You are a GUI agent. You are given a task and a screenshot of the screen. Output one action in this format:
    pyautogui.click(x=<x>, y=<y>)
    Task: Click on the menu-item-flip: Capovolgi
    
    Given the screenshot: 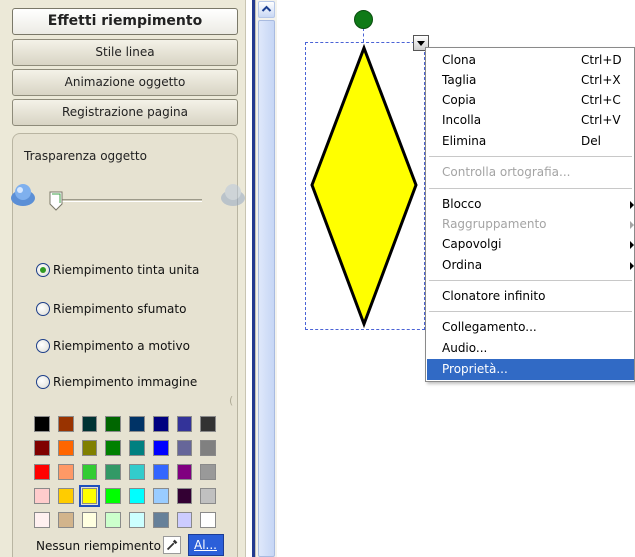 What is the action you would take?
    pyautogui.click(x=530, y=244)
    